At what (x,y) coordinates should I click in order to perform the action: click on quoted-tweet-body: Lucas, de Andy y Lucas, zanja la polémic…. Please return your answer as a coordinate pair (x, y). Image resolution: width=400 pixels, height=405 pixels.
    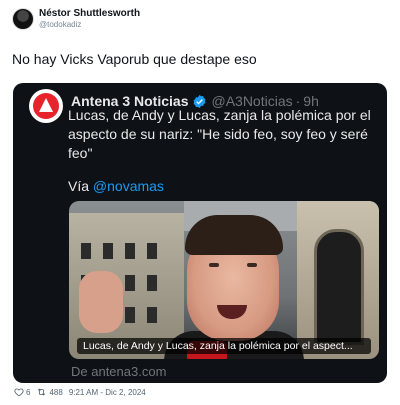
    Looking at the image, I should click on (219, 134).